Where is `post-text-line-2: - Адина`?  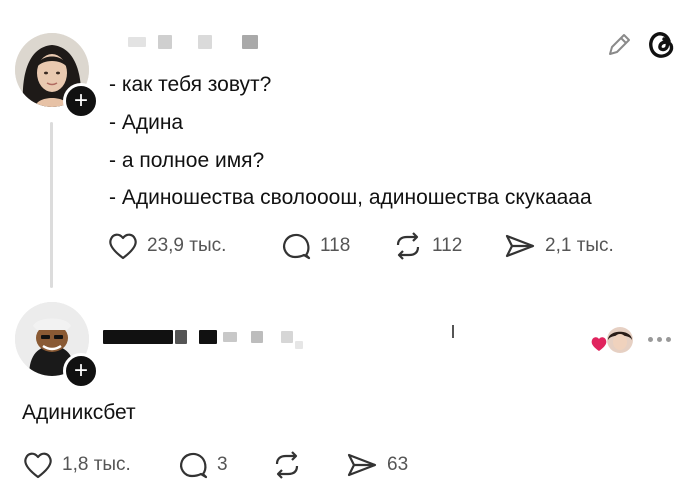
post-text-line-2: - Адина is located at coordinates (146, 122).